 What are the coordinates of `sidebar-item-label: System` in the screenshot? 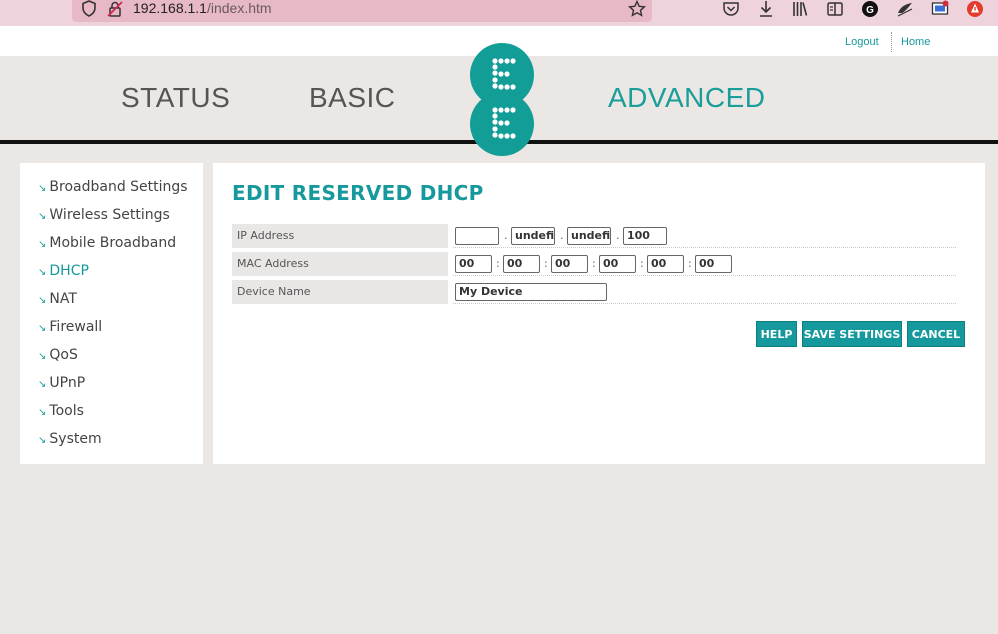 It's located at (75, 439).